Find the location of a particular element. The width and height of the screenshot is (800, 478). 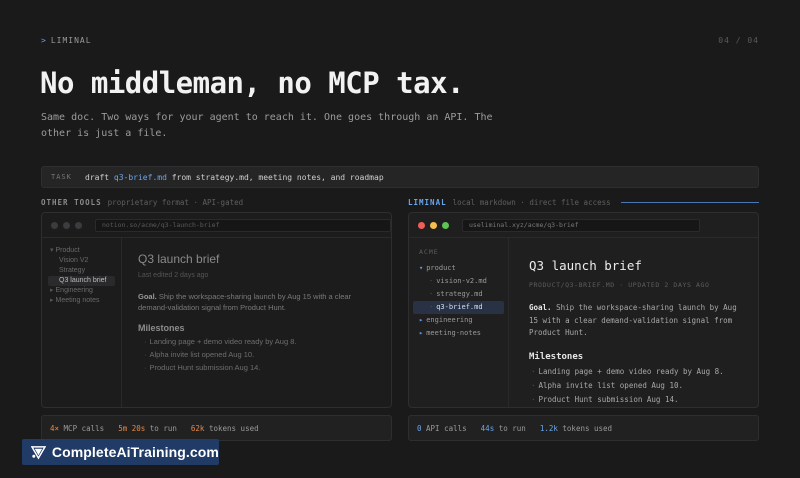

folder-label: engineering is located at coordinates (449, 320).